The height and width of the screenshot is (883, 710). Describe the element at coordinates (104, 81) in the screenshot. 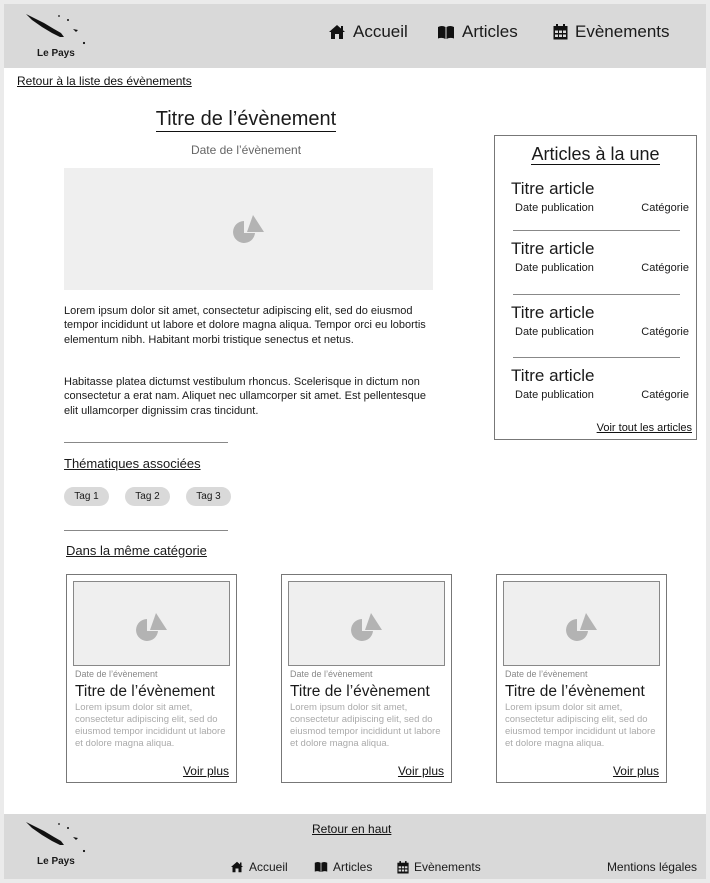

I see `back-to-events-link: Retour à la liste des évènements` at that location.